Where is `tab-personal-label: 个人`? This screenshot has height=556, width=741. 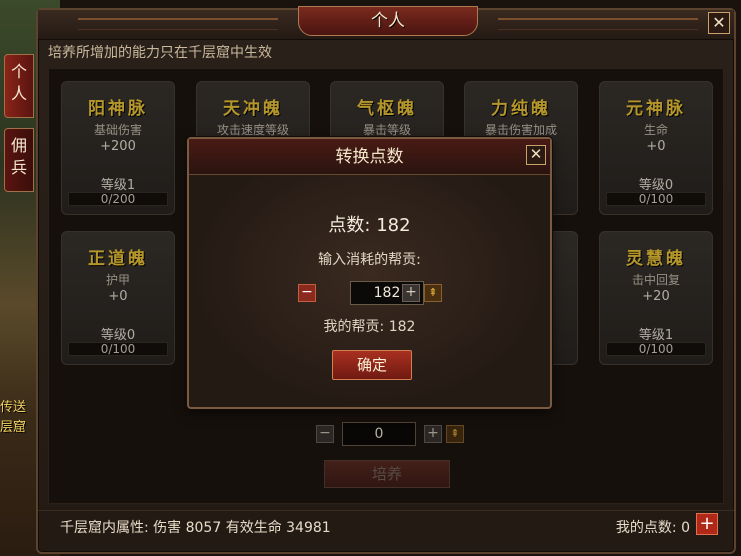 tab-personal-label: 个人 is located at coordinates (19, 82).